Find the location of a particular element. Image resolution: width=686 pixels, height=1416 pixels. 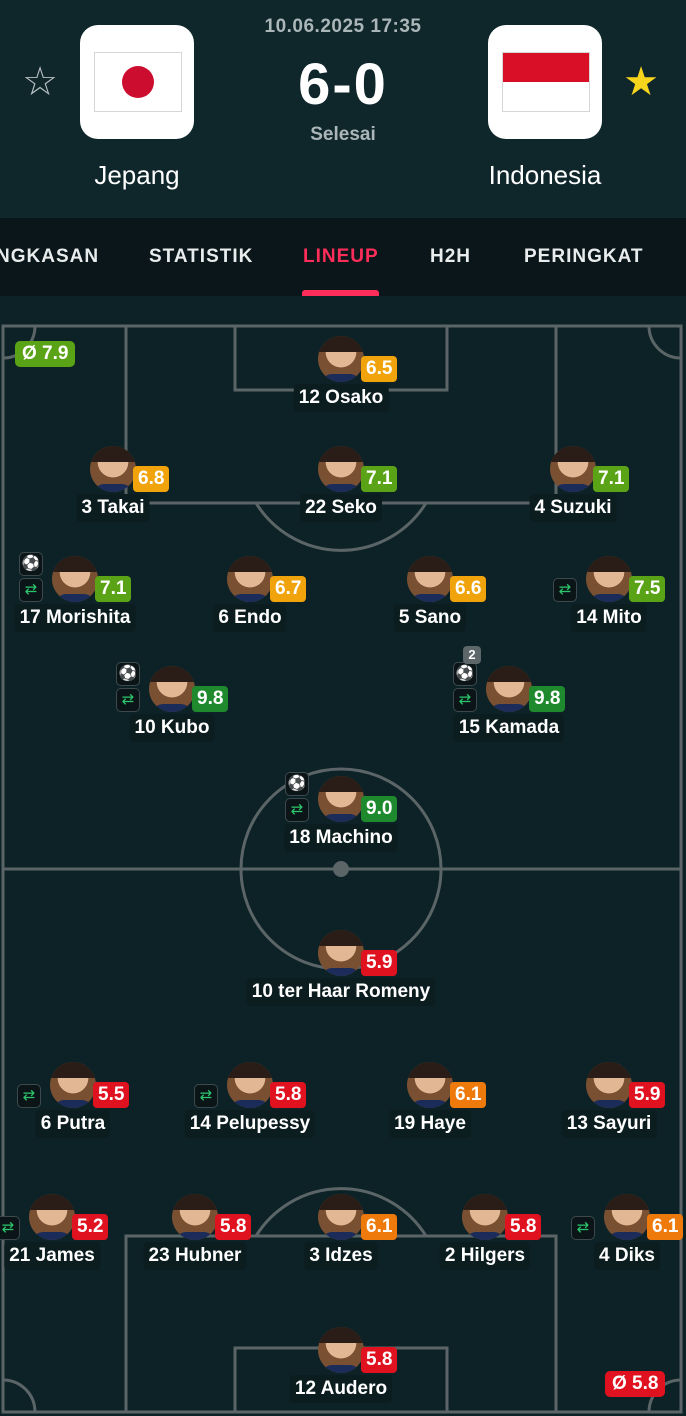

player-name-label: 3 Takai is located at coordinates (113, 508).